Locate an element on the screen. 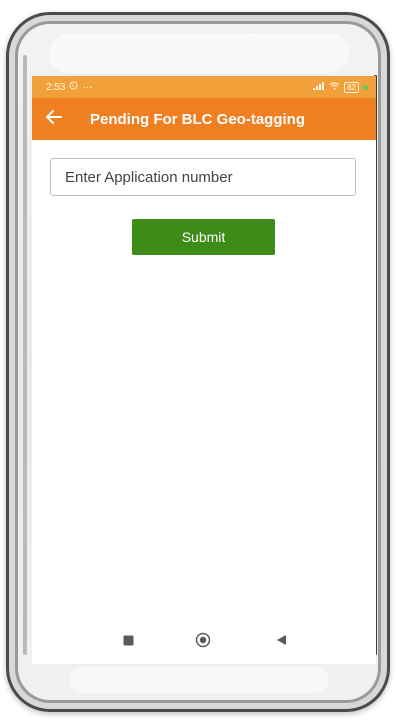  status-left: 2:53 ··· is located at coordinates (69, 87).